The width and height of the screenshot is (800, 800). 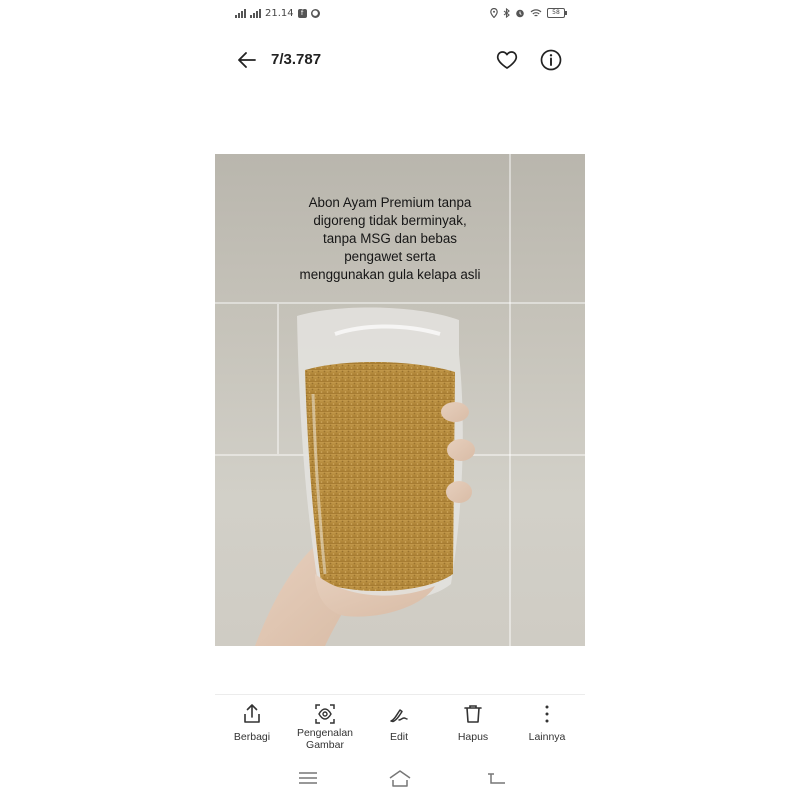 What do you see at coordinates (507, 60) in the screenshot?
I see `heart-icon` at bounding box center [507, 60].